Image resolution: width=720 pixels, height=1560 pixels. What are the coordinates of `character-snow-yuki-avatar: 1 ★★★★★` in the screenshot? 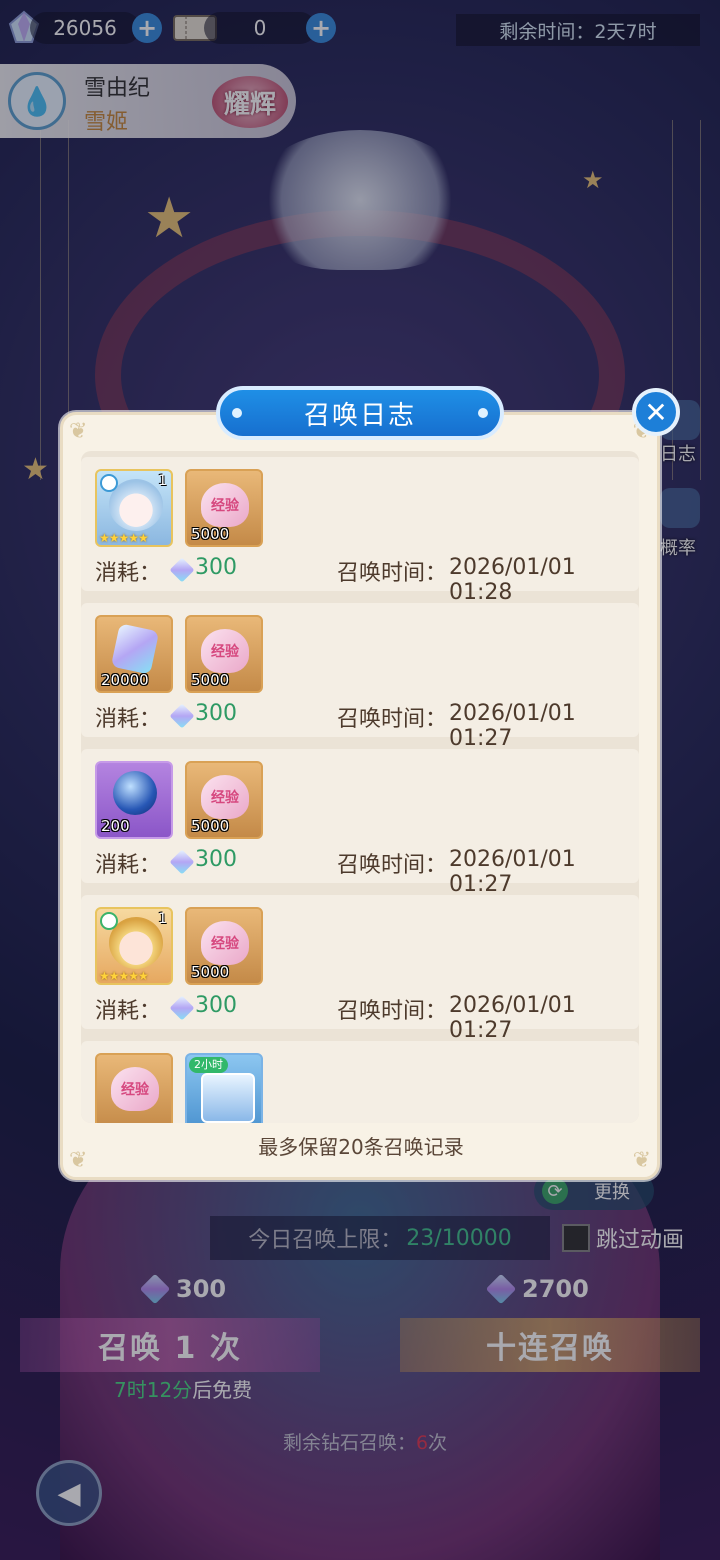 It's located at (134, 508).